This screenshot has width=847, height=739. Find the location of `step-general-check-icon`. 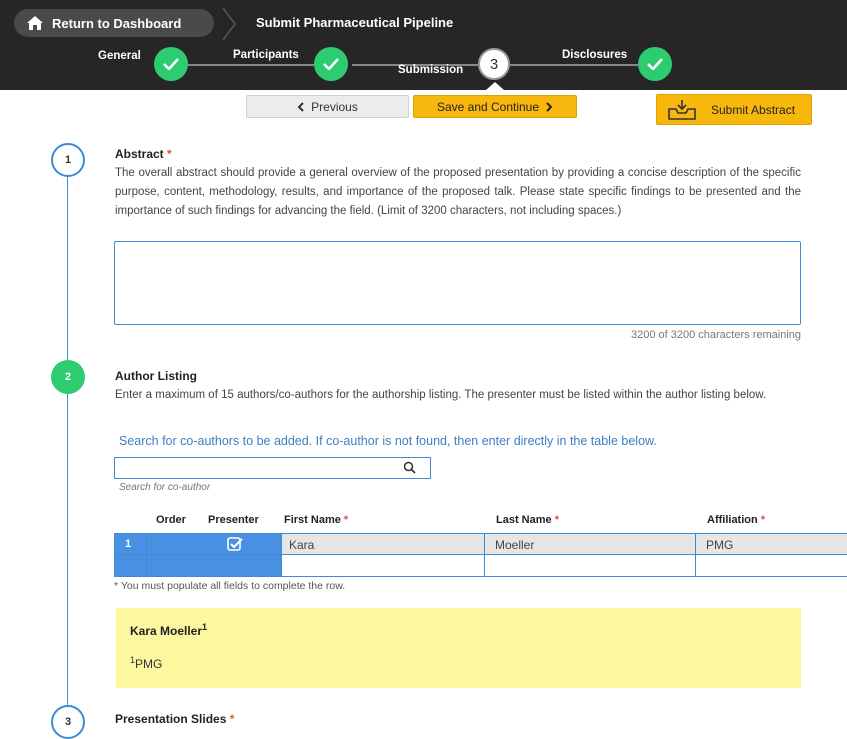

step-general-check-icon is located at coordinates (171, 64).